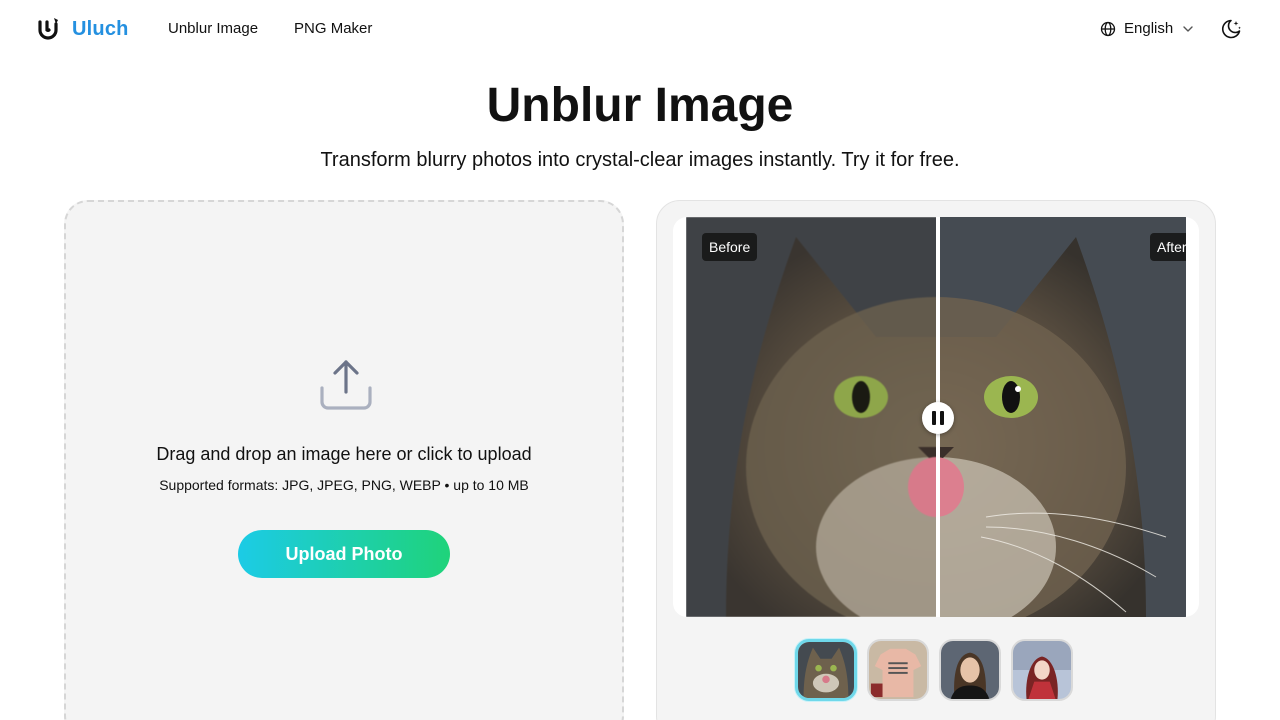 This screenshot has width=1280, height=720. What do you see at coordinates (48, 29) in the screenshot?
I see `magnet-logo-icon` at bounding box center [48, 29].